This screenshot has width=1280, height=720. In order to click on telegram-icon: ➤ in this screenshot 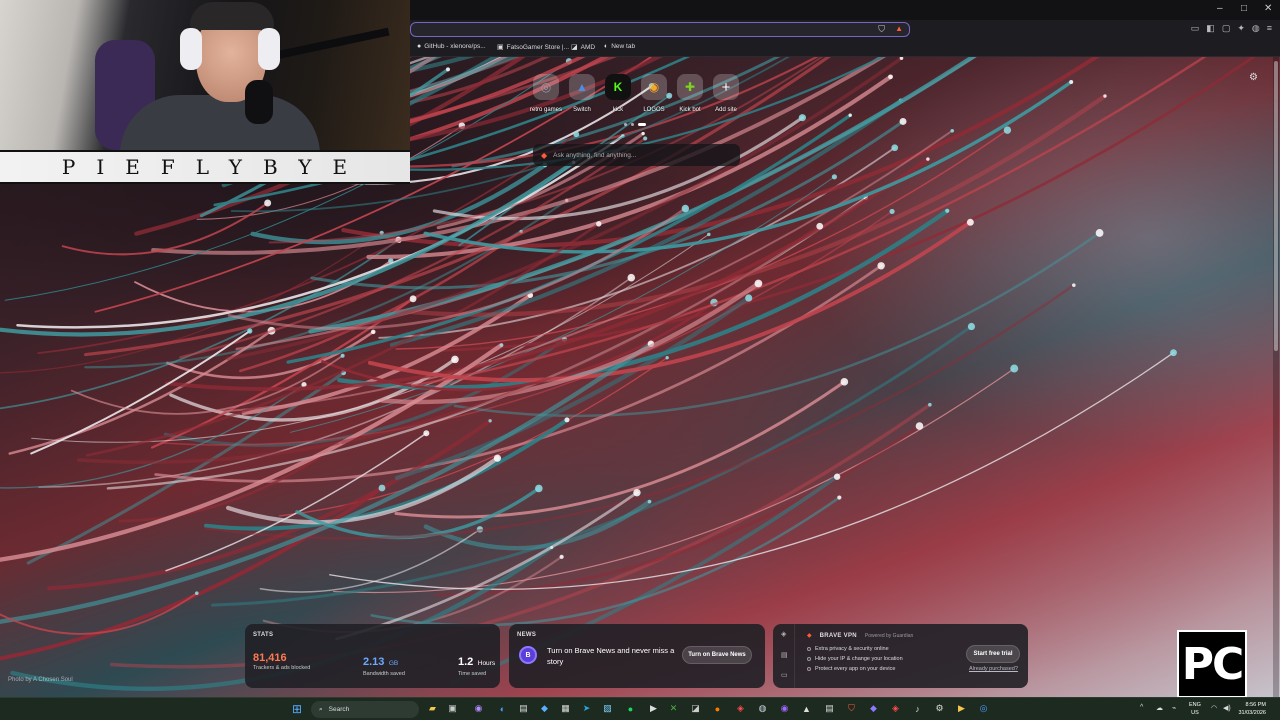, I will do `click(586, 708)`.